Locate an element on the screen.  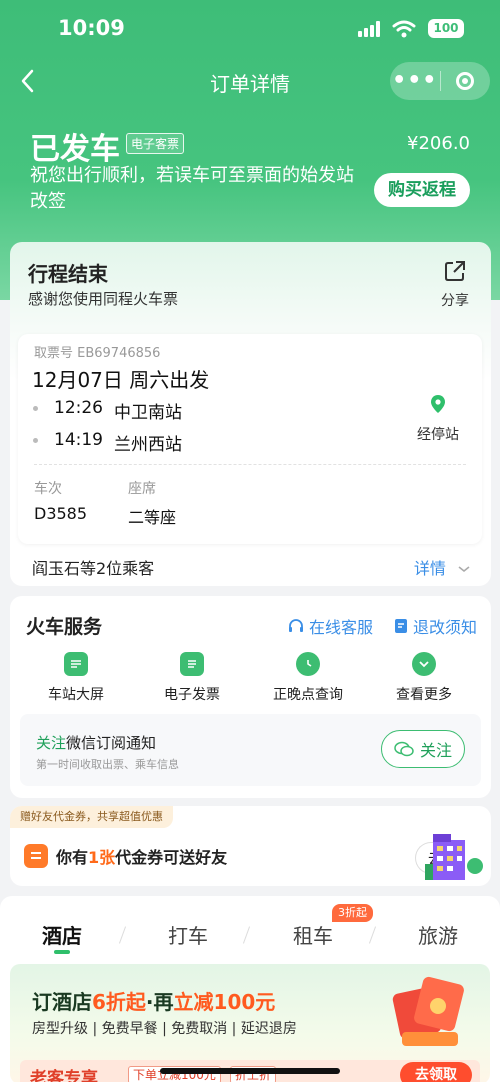
share-icon is located at coordinates (455, 271).